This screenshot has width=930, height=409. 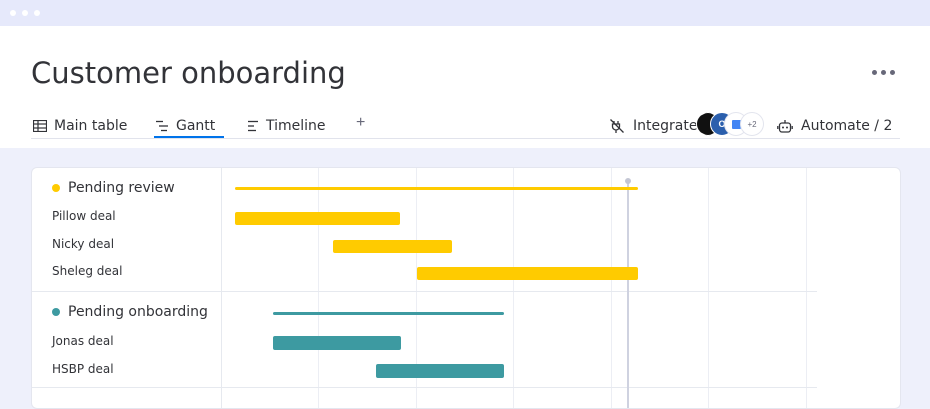 I want to click on automate-button: Automate / 2, so click(x=834, y=126).